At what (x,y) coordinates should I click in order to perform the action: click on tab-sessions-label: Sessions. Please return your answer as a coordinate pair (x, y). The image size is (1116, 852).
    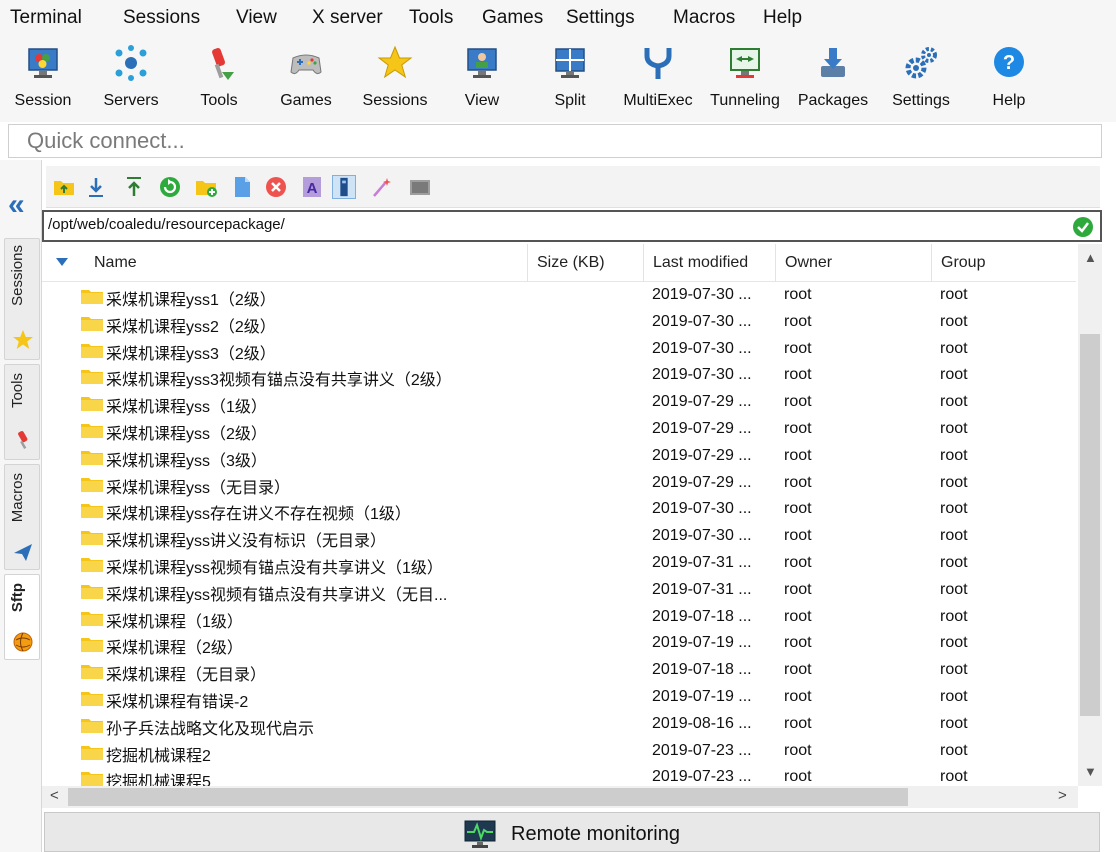
    Looking at the image, I should click on (17, 275).